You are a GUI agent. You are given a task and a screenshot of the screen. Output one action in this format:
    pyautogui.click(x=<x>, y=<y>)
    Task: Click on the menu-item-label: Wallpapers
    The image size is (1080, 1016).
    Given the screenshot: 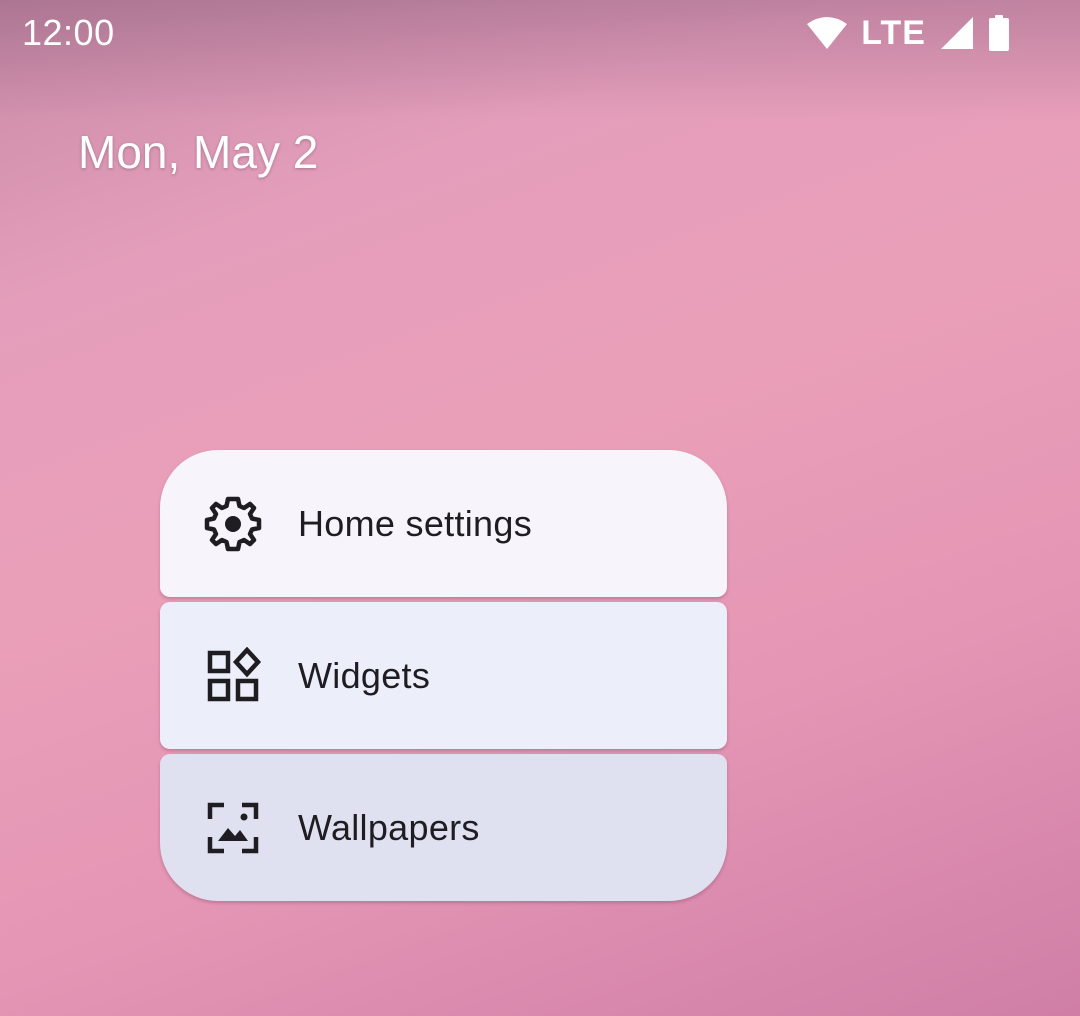 What is the action you would take?
    pyautogui.click(x=389, y=827)
    